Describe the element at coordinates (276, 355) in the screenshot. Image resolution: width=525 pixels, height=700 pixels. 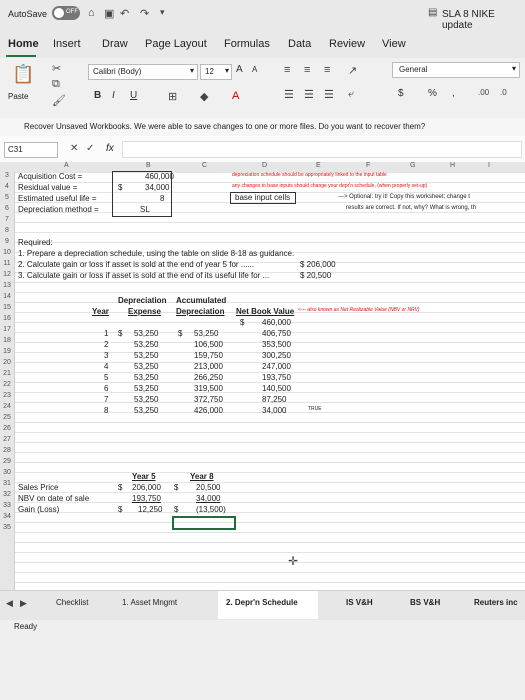
I see `schedule-nbv: 300,250` at that location.